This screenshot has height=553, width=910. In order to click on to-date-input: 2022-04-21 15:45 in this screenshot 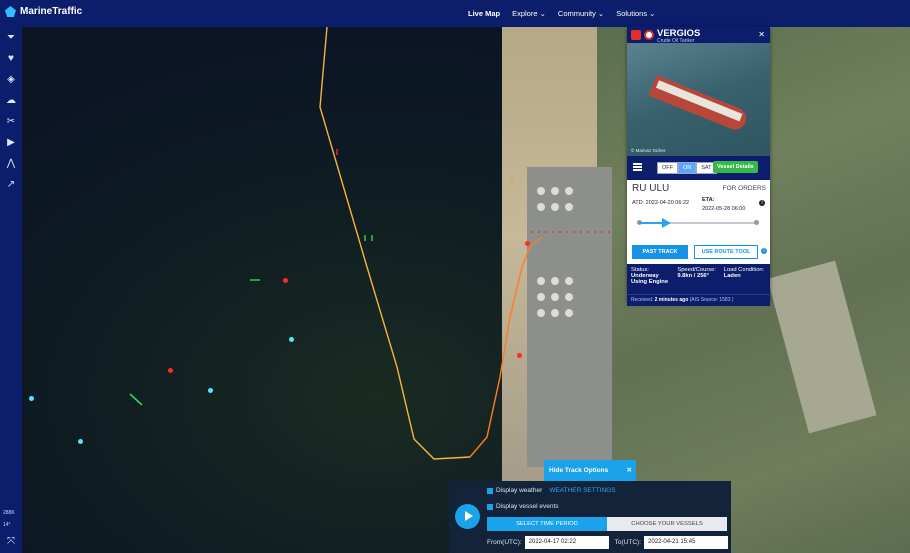, I will do `click(686, 542)`.